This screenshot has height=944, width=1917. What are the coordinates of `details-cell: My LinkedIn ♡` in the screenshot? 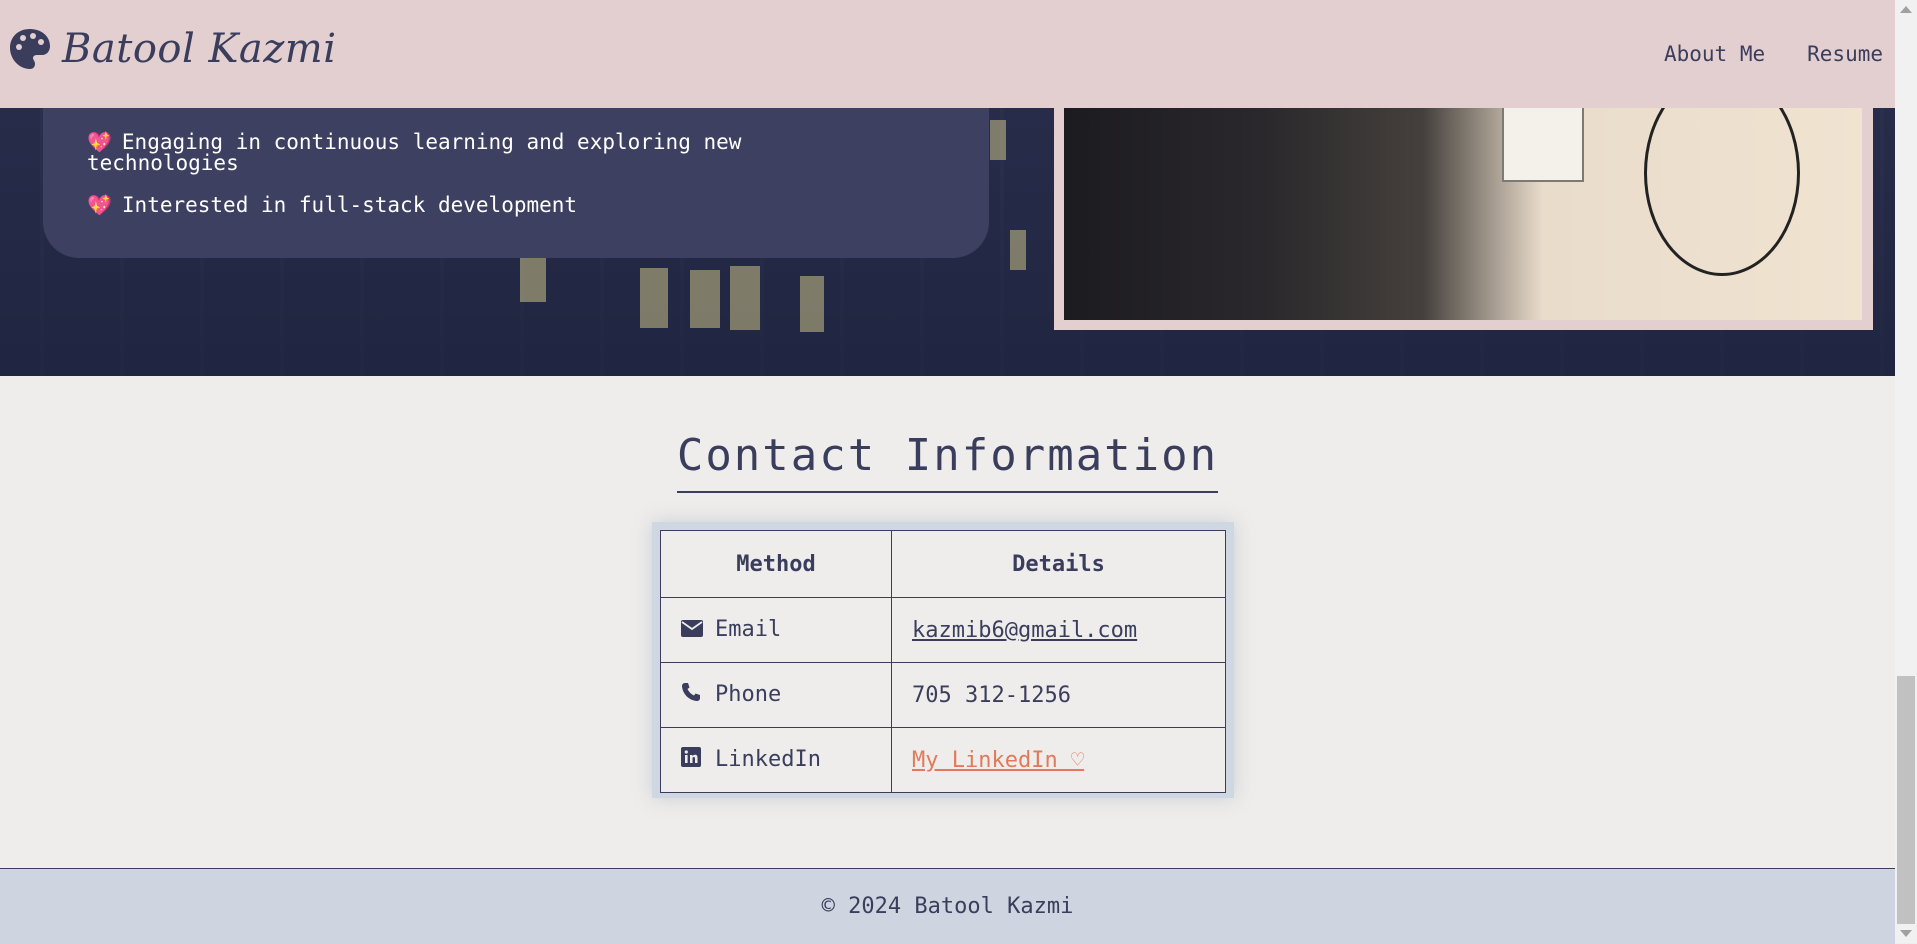 It's located at (1058, 760).